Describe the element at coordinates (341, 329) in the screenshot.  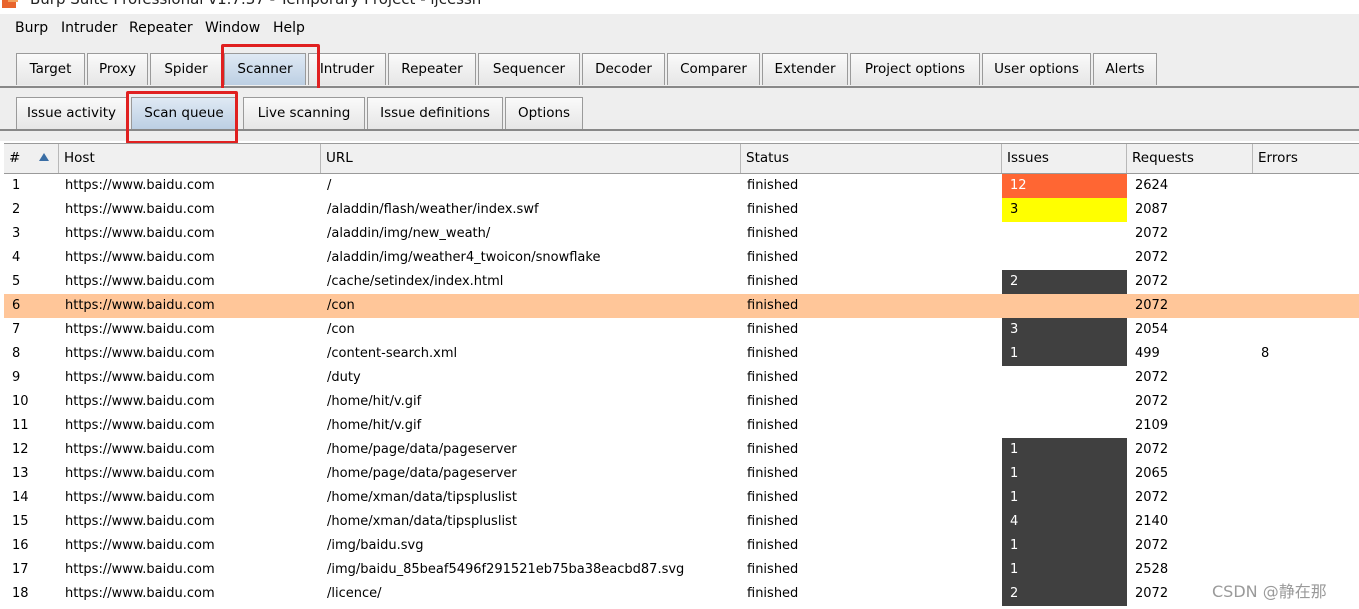
I see `cell-url: /con` at that location.